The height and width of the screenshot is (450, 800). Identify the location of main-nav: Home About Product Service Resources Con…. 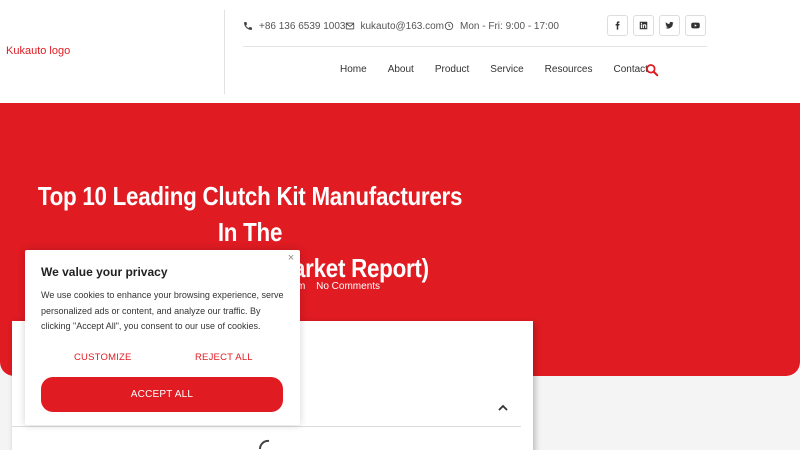
(504, 69).